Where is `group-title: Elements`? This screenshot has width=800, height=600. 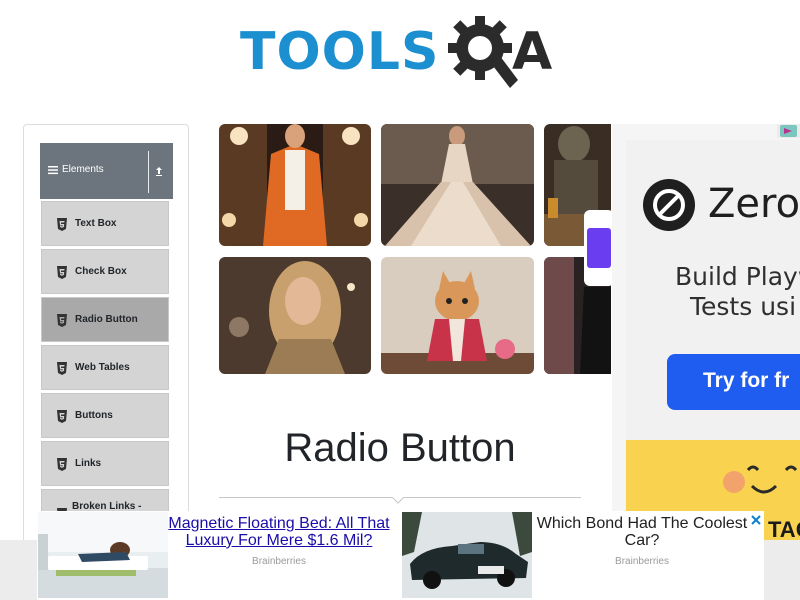
group-title: Elements is located at coordinates (83, 169).